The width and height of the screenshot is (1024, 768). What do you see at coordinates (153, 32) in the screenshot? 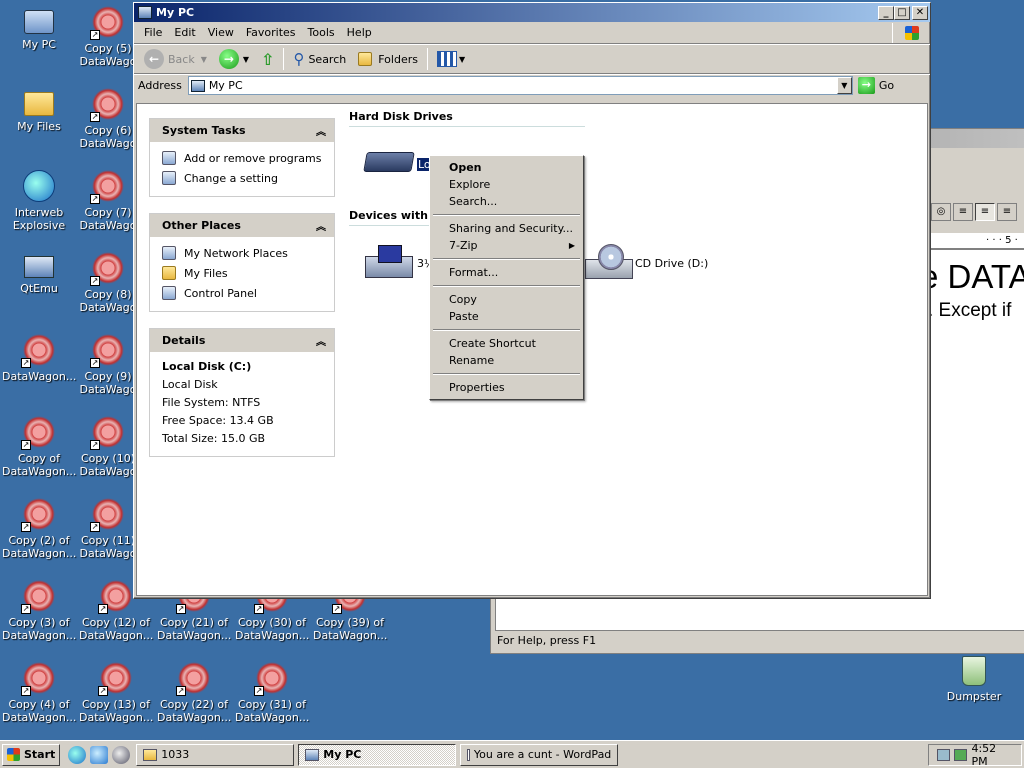
I see `menu-file: File` at bounding box center [153, 32].